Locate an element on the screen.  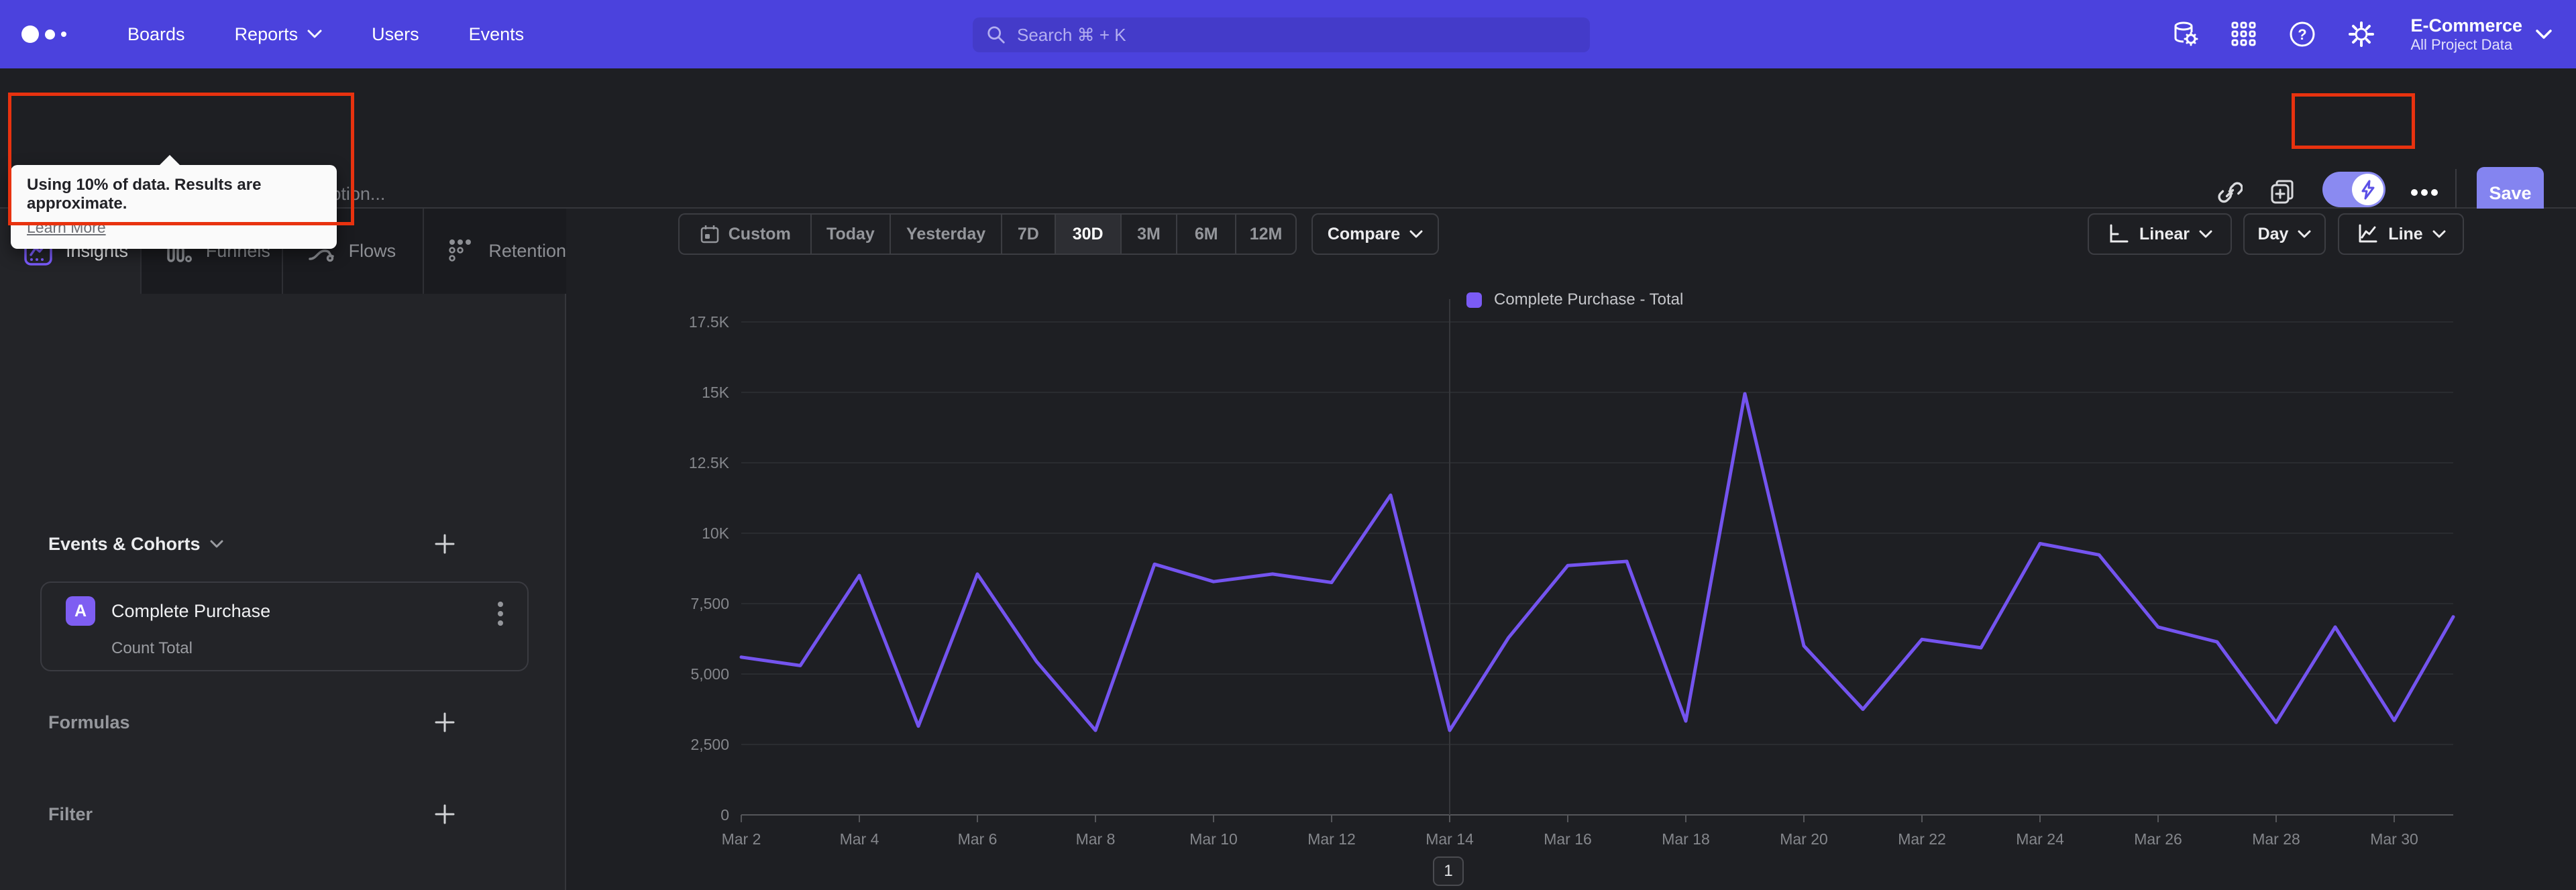
nav-item-boards: Boards is located at coordinates (156, 34).